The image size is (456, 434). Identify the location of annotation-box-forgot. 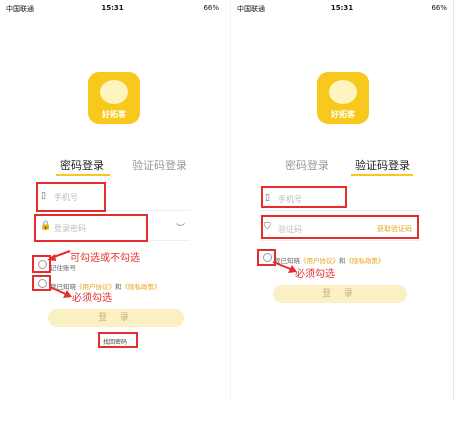
(118, 340).